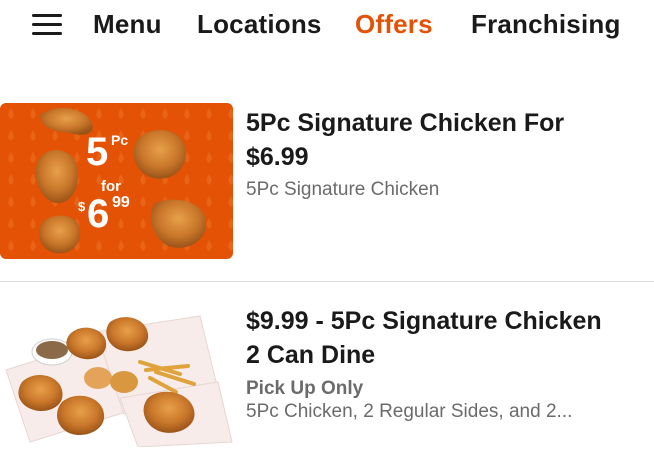  Describe the element at coordinates (119, 140) in the screenshot. I see `promo-unit-text: Pc` at that location.